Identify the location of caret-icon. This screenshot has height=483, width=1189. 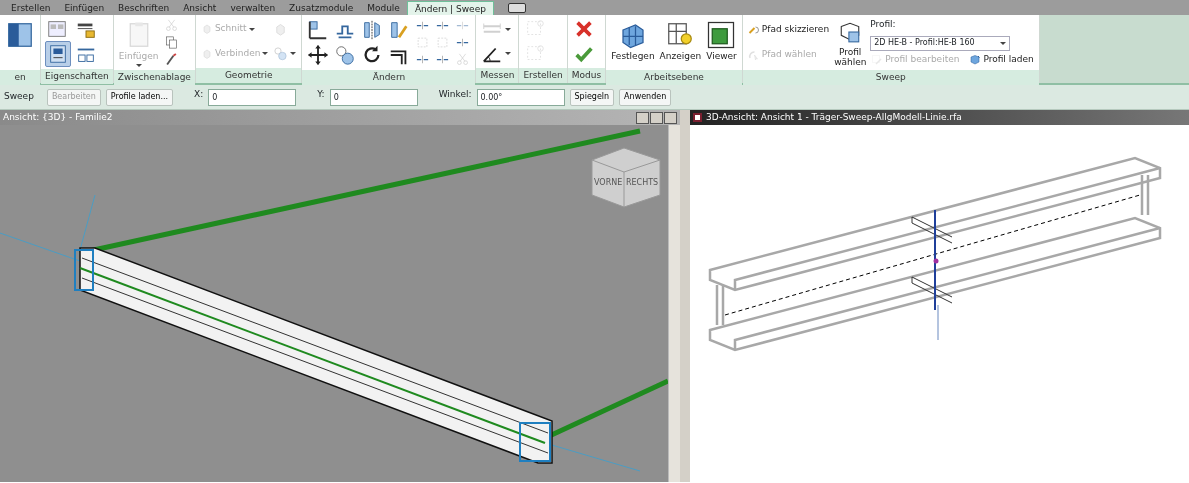
(1003, 43).